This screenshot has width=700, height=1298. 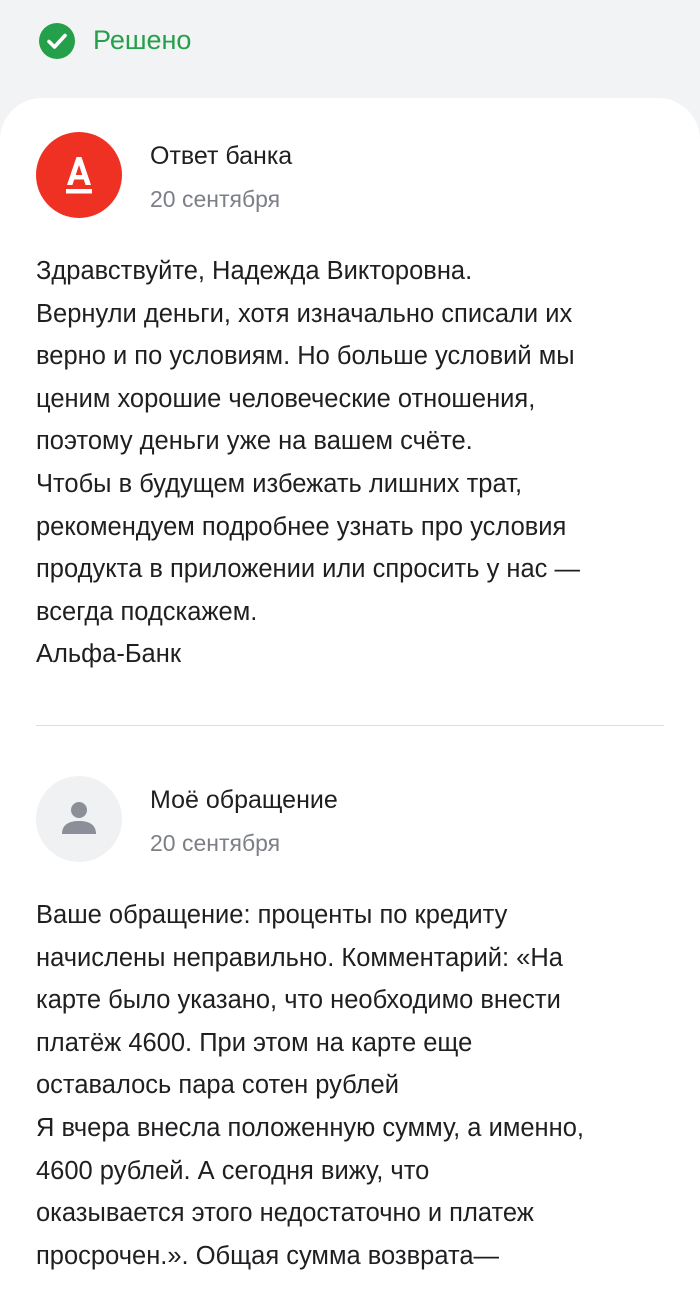 I want to click on alfa-bank-logo-icon, so click(x=79, y=175).